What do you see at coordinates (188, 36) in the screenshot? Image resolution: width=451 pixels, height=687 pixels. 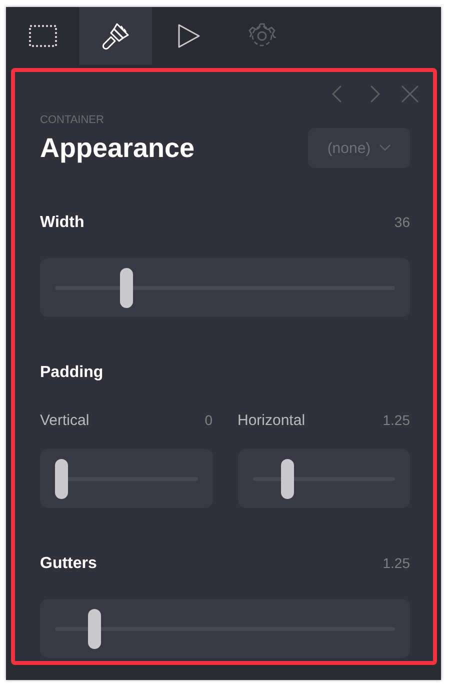 I see `play-icon` at bounding box center [188, 36].